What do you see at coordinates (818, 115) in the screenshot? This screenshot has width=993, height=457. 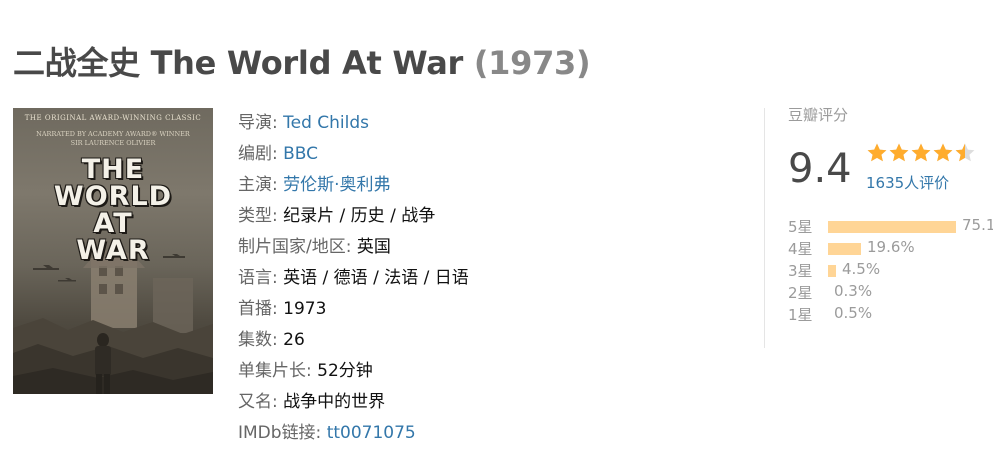 I see `rating-label: 豆瓣评分` at bounding box center [818, 115].